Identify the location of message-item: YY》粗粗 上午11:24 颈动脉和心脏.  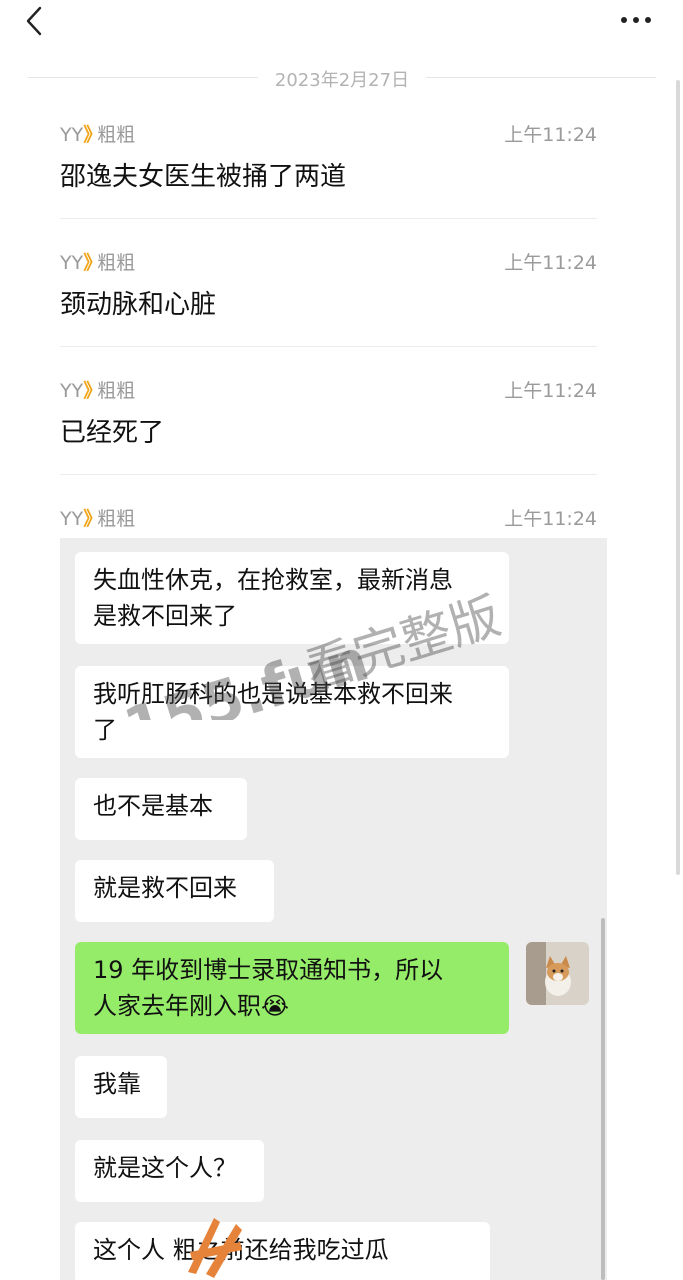
(328, 296).